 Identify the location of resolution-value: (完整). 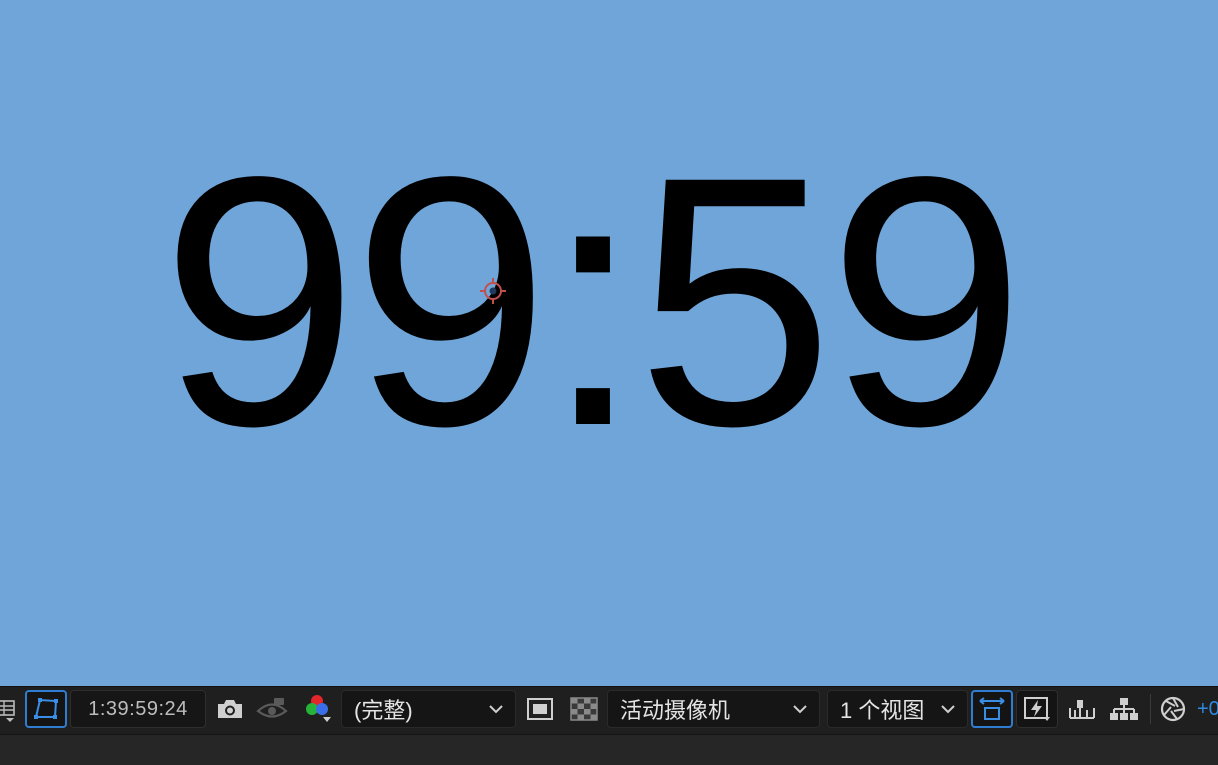
(383, 710).